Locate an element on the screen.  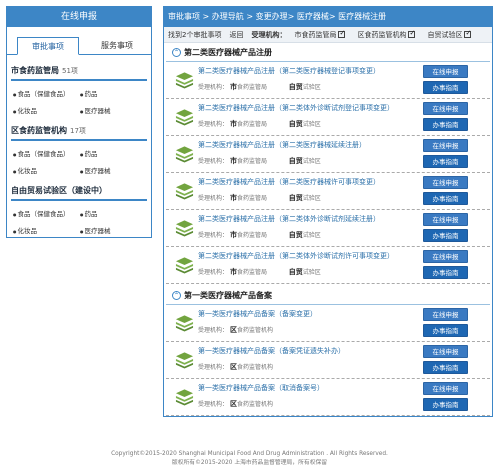
service-title: 第二类医疗器械产品注册（第二类体外诊断试剂延续注册） is located at coordinates (289, 219).